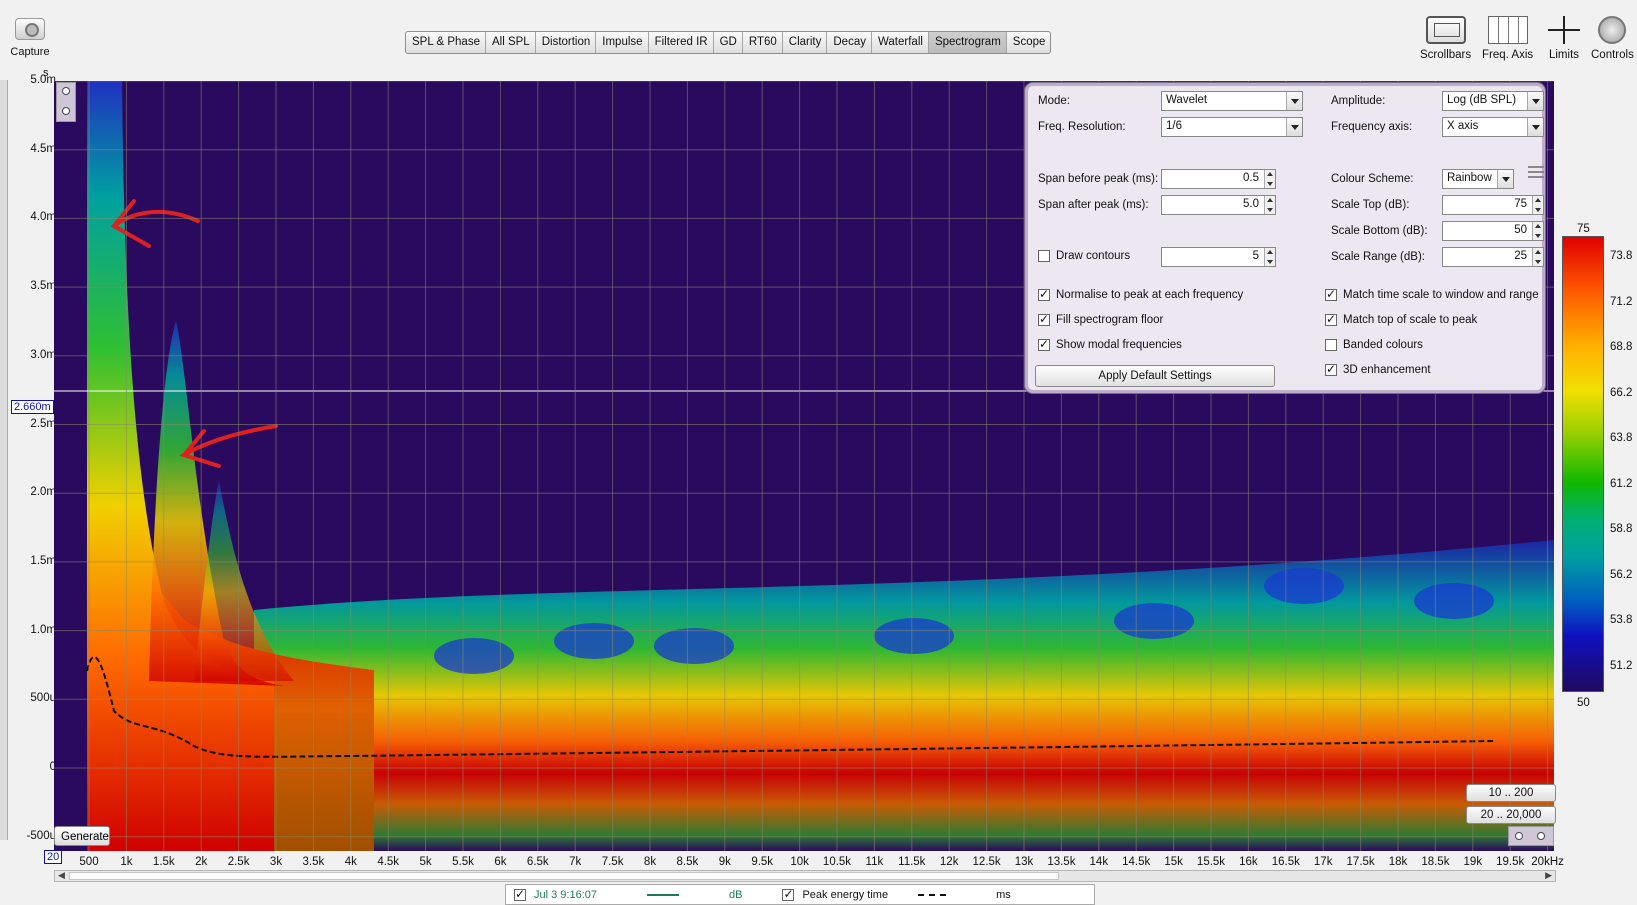  Describe the element at coordinates (1099, 862) in the screenshot. I see `x-tick-label: 14k` at that location.